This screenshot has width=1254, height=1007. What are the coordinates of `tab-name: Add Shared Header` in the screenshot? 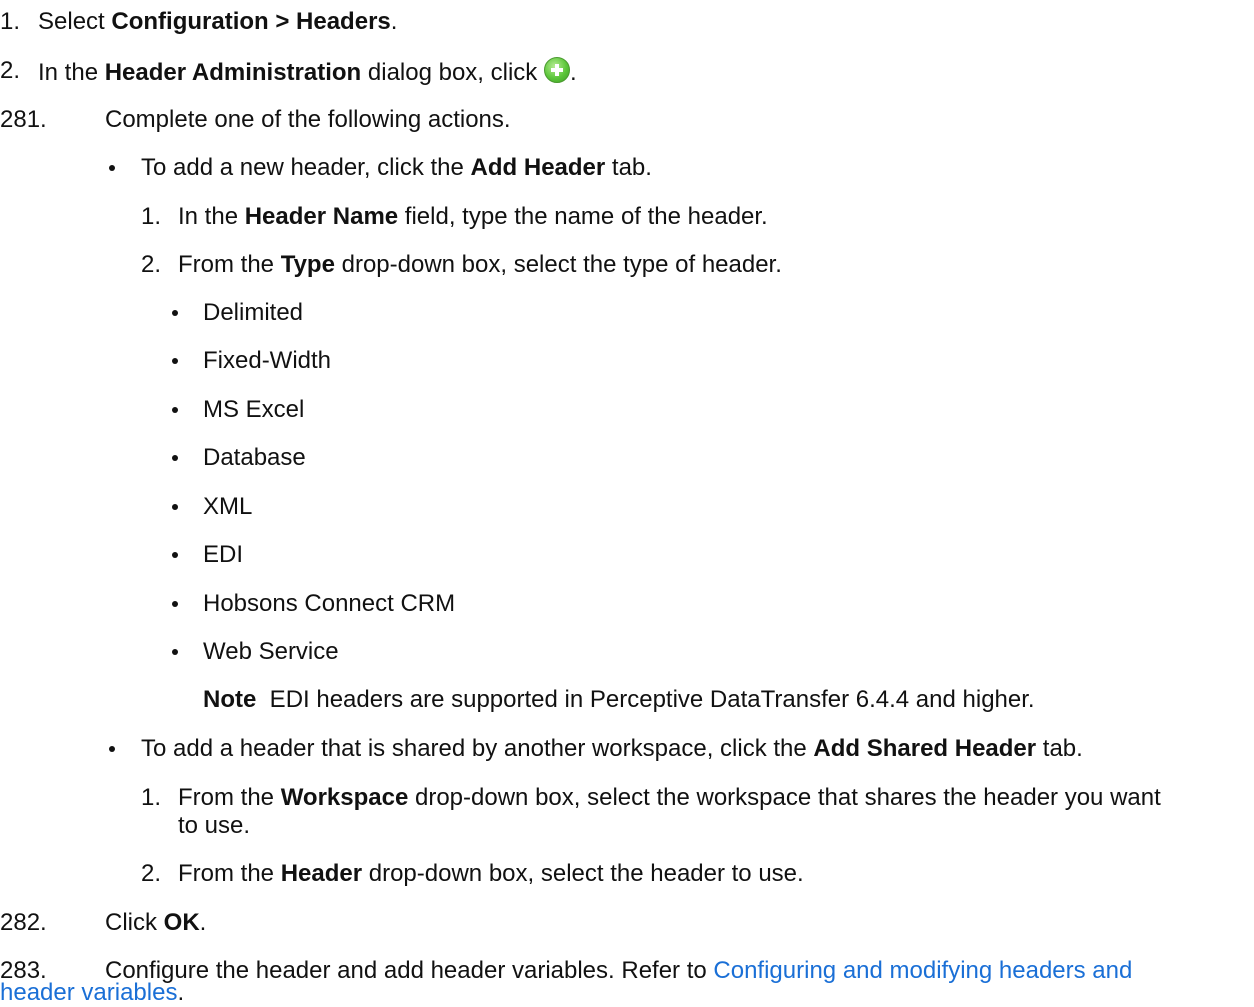 It's located at (925, 748).